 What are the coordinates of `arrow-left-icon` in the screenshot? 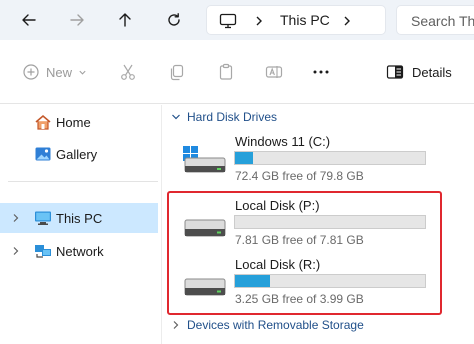 It's located at (29, 20).